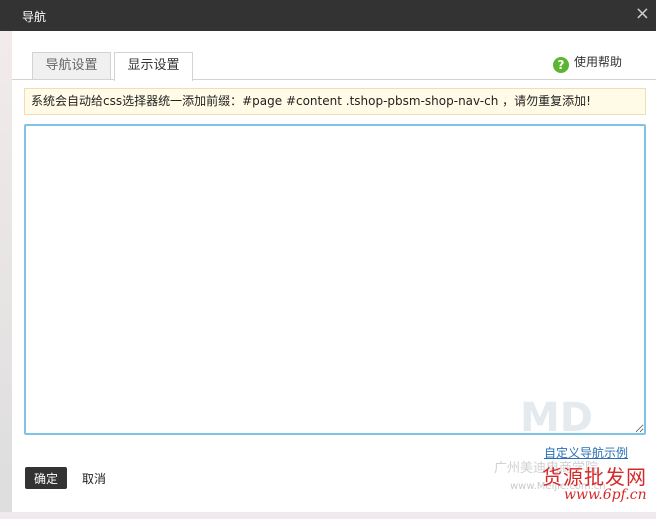 This screenshot has width=656, height=519. Describe the element at coordinates (6, 259) in the screenshot. I see `background-page-left` at that location.